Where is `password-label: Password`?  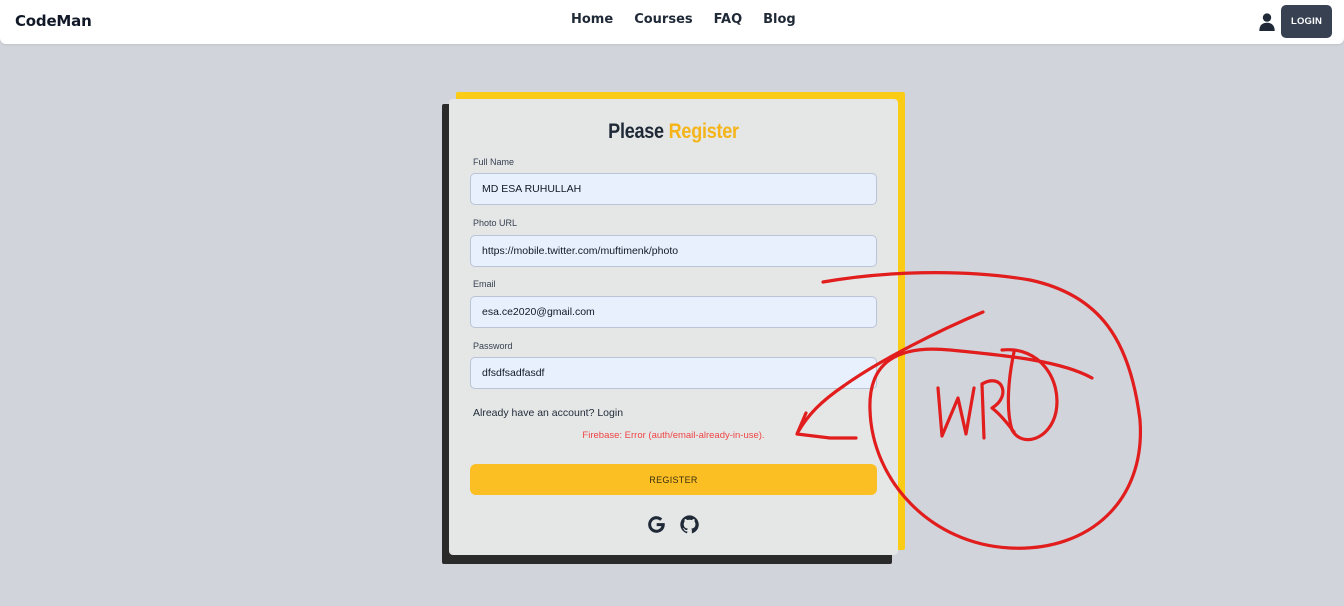
password-label: Password is located at coordinates (493, 346).